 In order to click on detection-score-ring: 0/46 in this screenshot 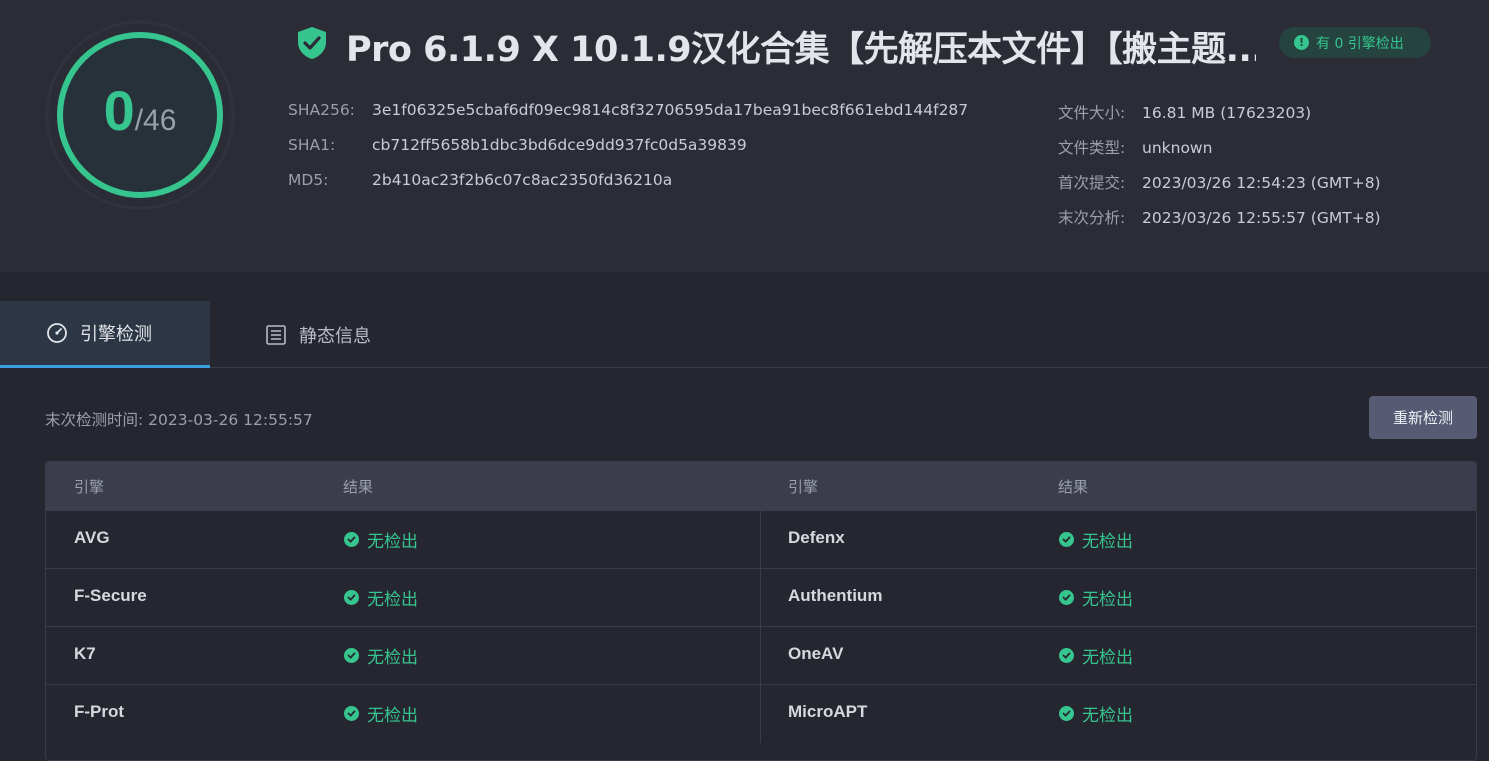, I will do `click(140, 115)`.